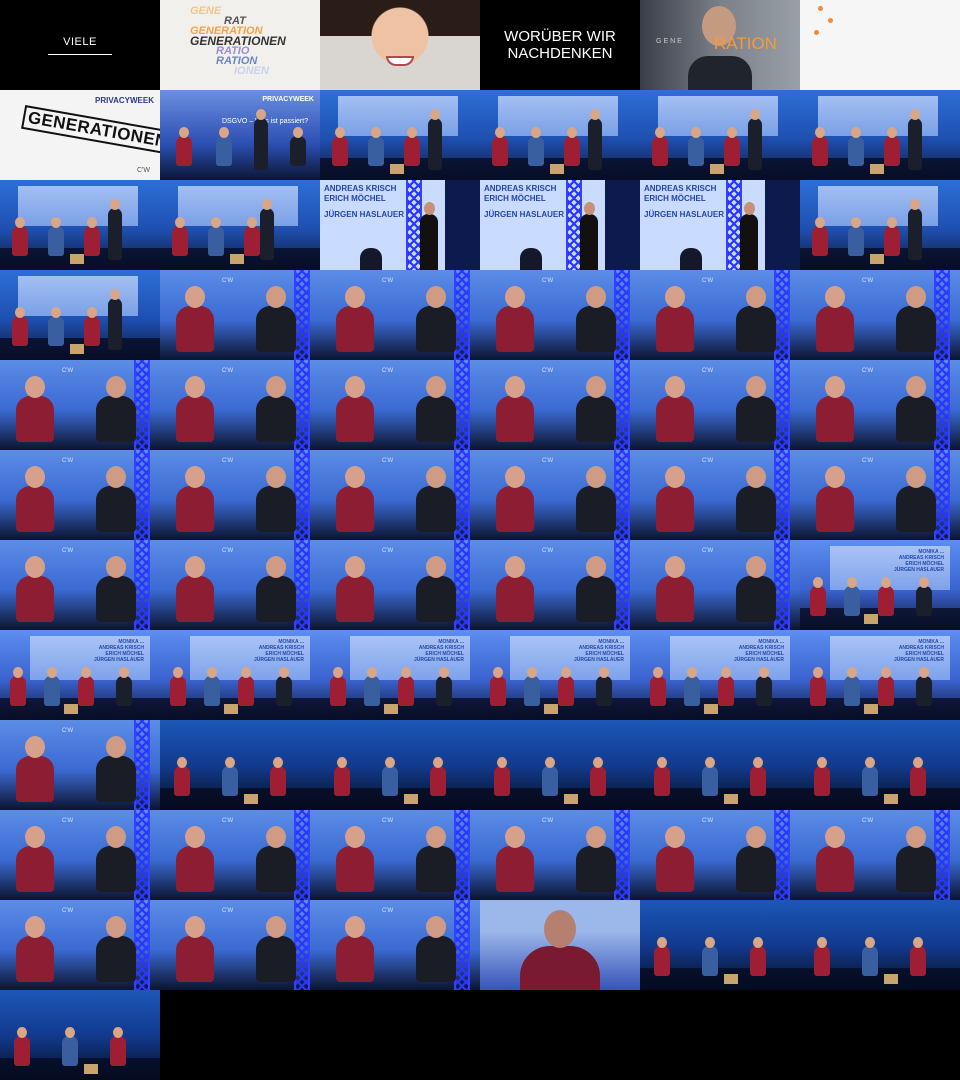  What do you see at coordinates (240, 135) in the screenshot?
I see `thumbnail-talk-slide: PRIVACYWEEK DSGVO – Was ist passiert?` at bounding box center [240, 135].